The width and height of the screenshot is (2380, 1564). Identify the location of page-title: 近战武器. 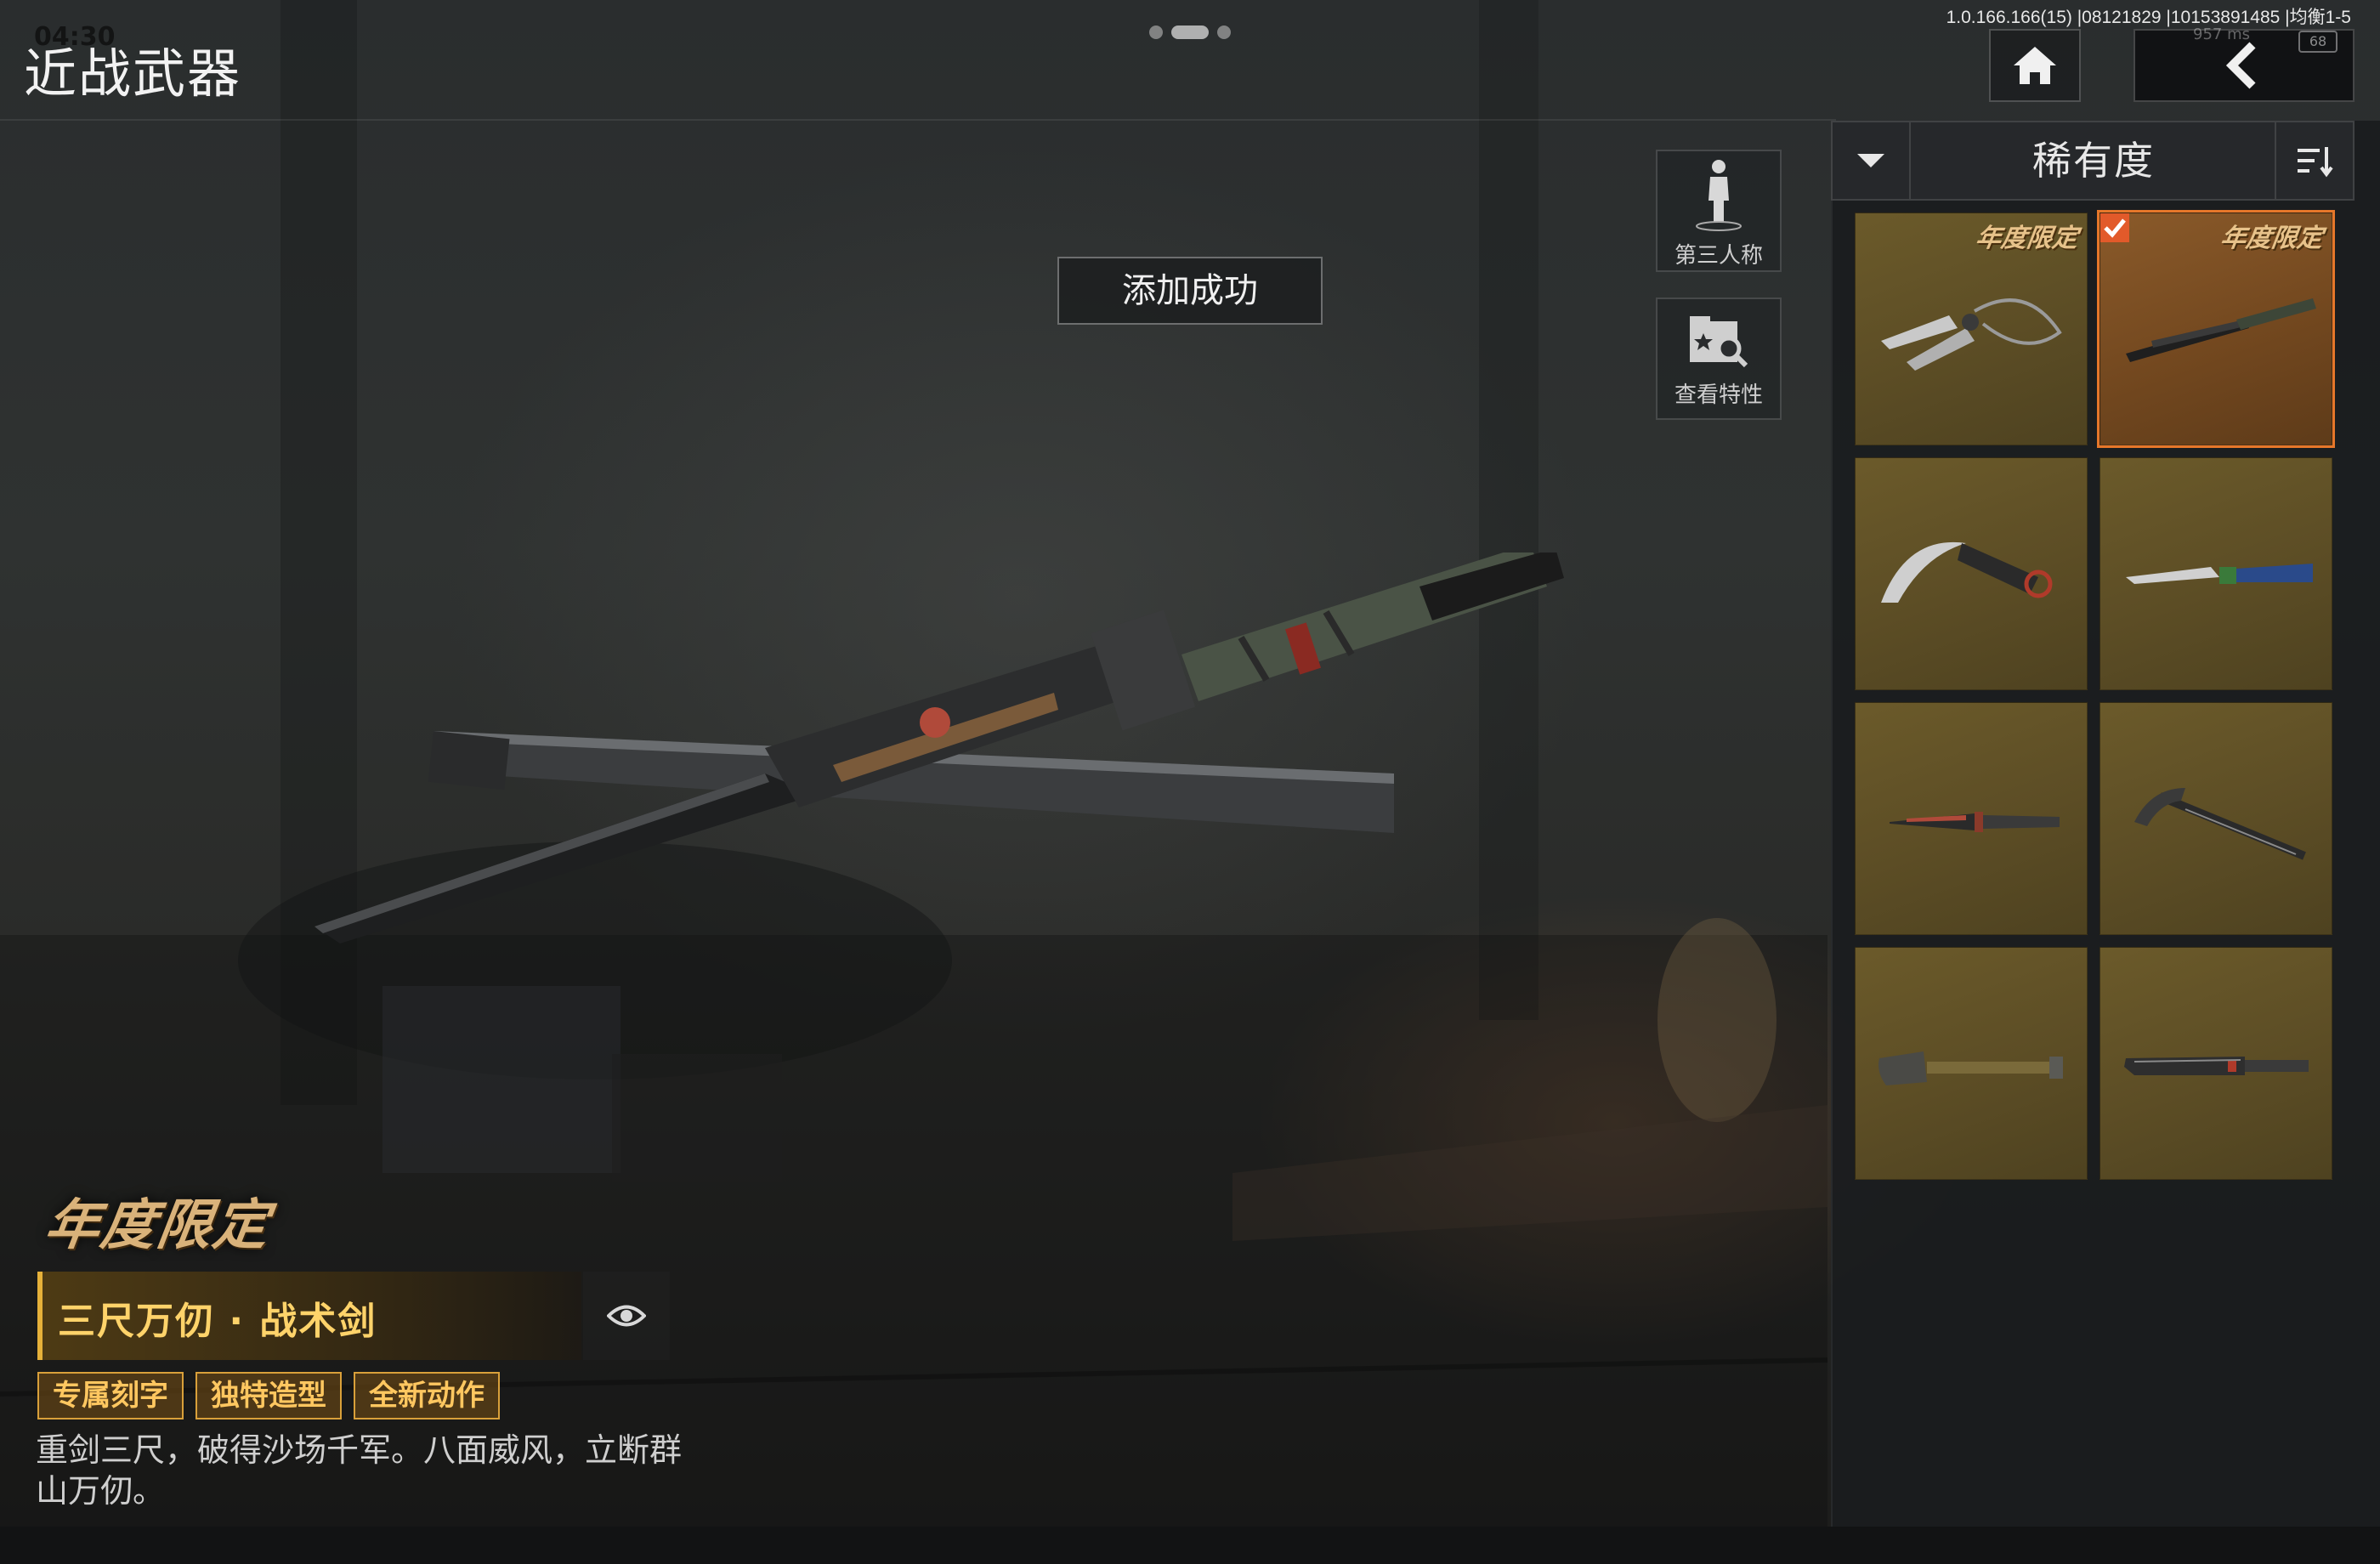
(133, 73).